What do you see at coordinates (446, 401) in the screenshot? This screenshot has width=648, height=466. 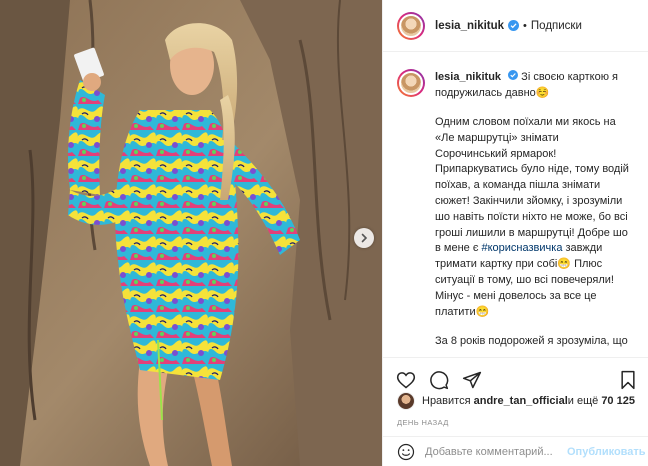 I see `likes-prefix: Нравится` at bounding box center [446, 401].